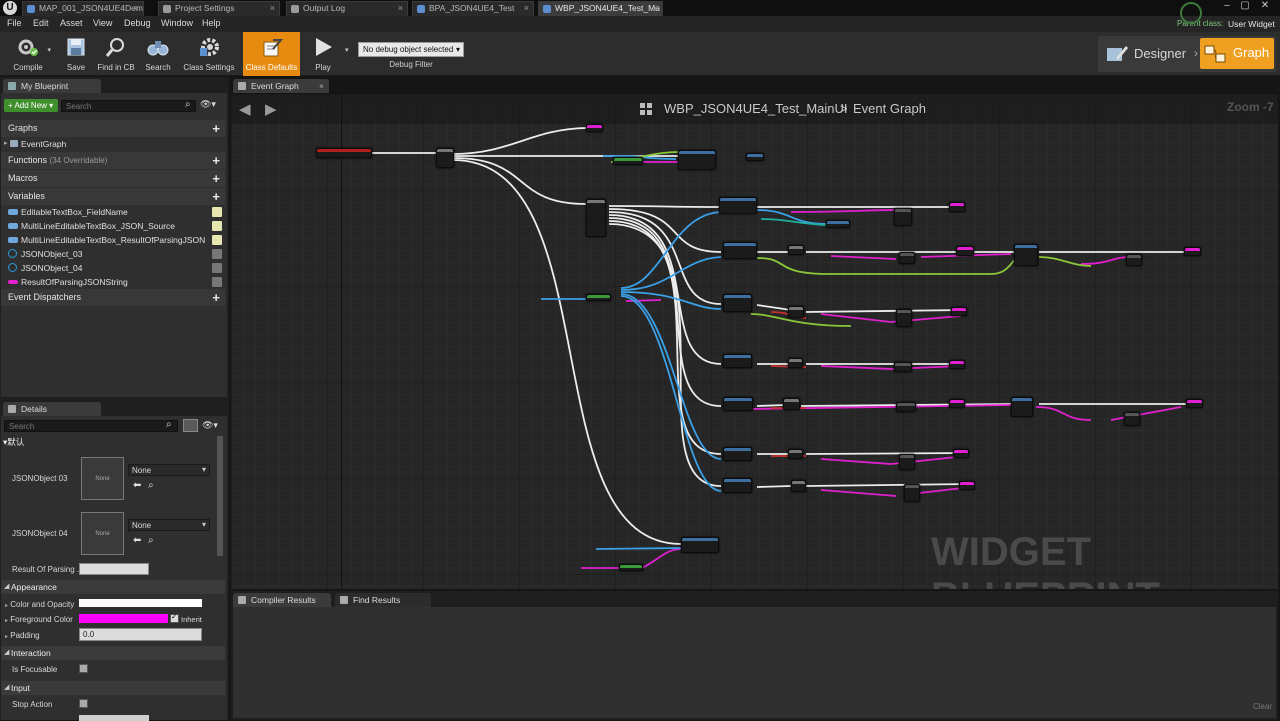  Describe the element at coordinates (116, 282) in the screenshot. I see `variable-item: ResultOfParsingJSONString` at that location.